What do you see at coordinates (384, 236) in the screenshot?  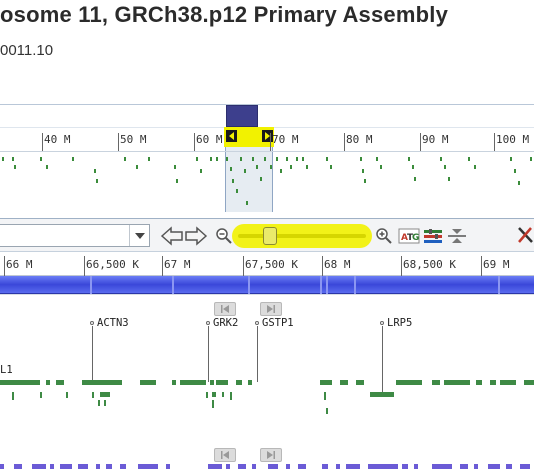 I see `zoom-in-icon` at bounding box center [384, 236].